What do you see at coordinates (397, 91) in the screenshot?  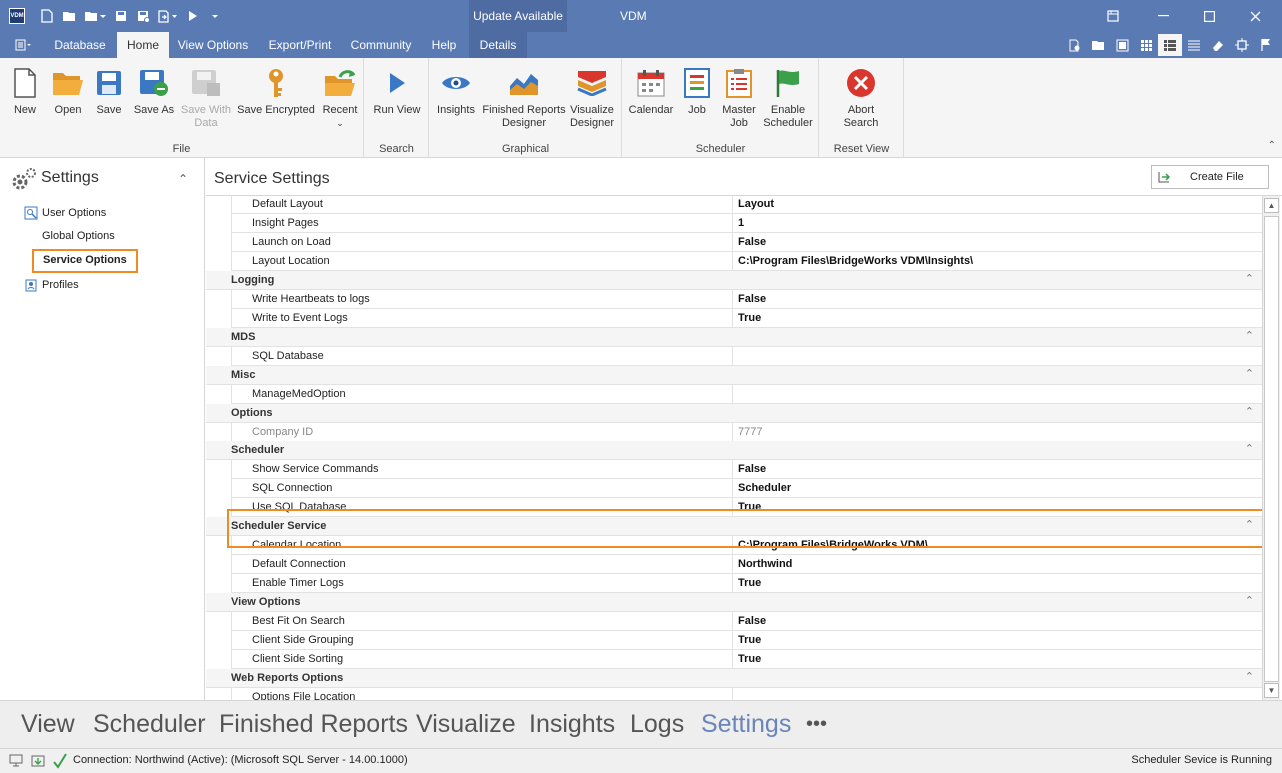 I see `run-view-button: Run View` at bounding box center [397, 91].